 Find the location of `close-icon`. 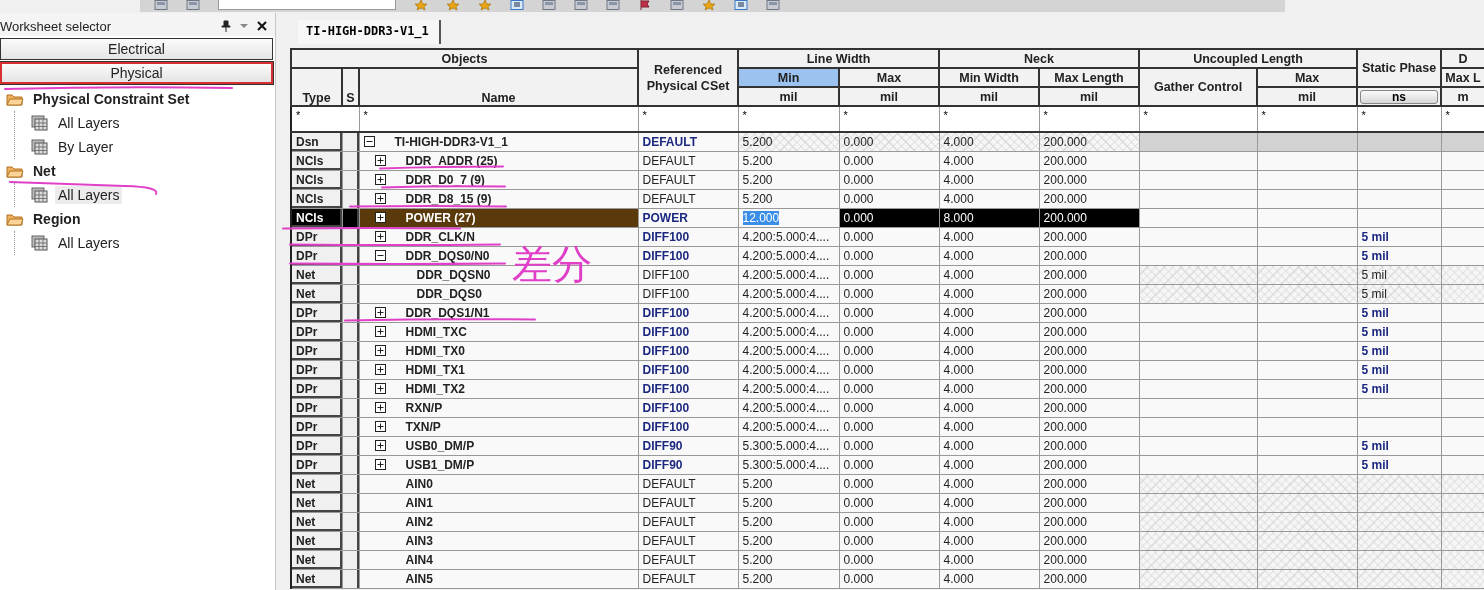

close-icon is located at coordinates (262, 26).